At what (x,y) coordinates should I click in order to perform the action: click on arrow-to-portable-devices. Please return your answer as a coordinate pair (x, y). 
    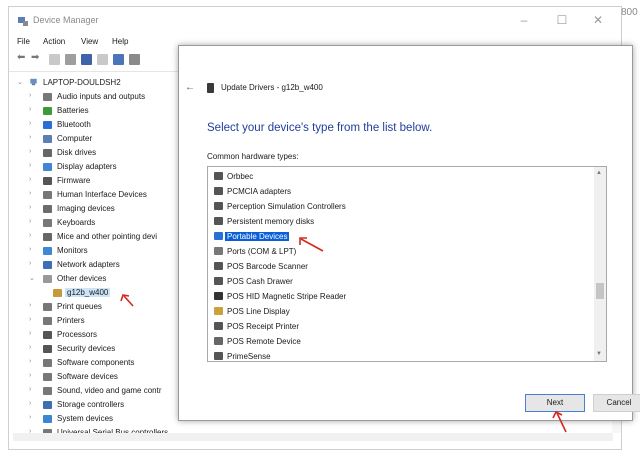
    Looking at the image, I should click on (311, 244).